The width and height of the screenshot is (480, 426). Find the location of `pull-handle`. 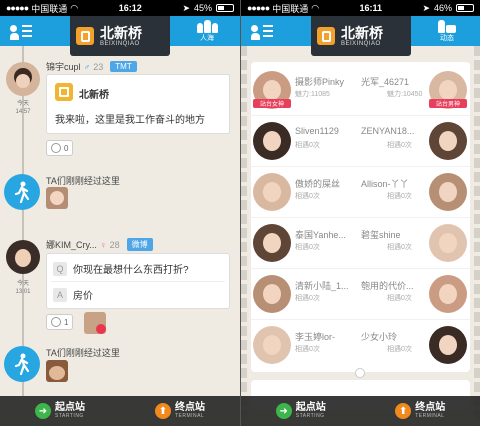

pull-handle is located at coordinates (360, 373).